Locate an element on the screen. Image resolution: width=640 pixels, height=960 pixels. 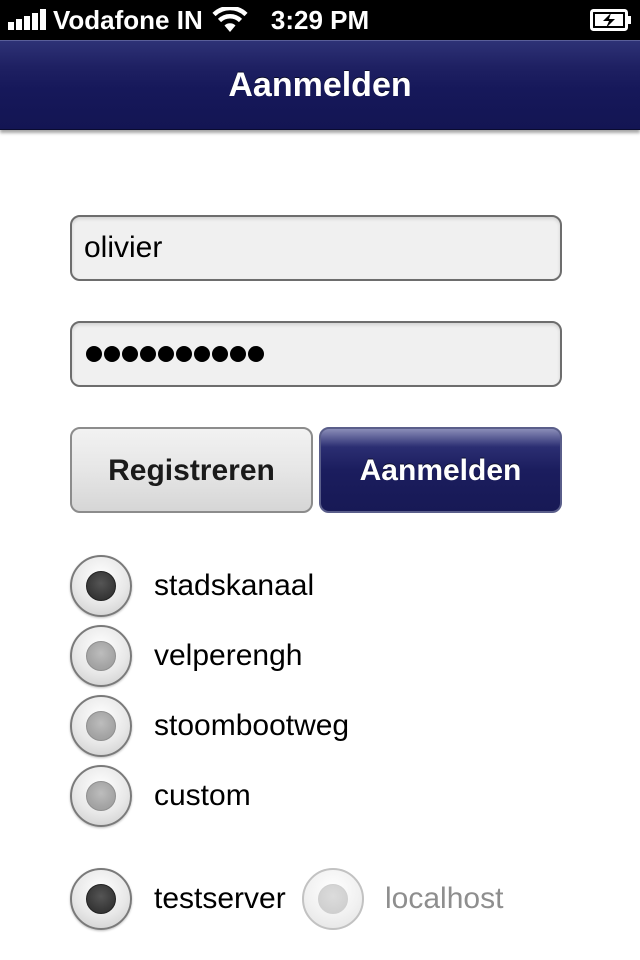
status-bar: Vodafone IN 3:29 PM is located at coordinates (320, 20).